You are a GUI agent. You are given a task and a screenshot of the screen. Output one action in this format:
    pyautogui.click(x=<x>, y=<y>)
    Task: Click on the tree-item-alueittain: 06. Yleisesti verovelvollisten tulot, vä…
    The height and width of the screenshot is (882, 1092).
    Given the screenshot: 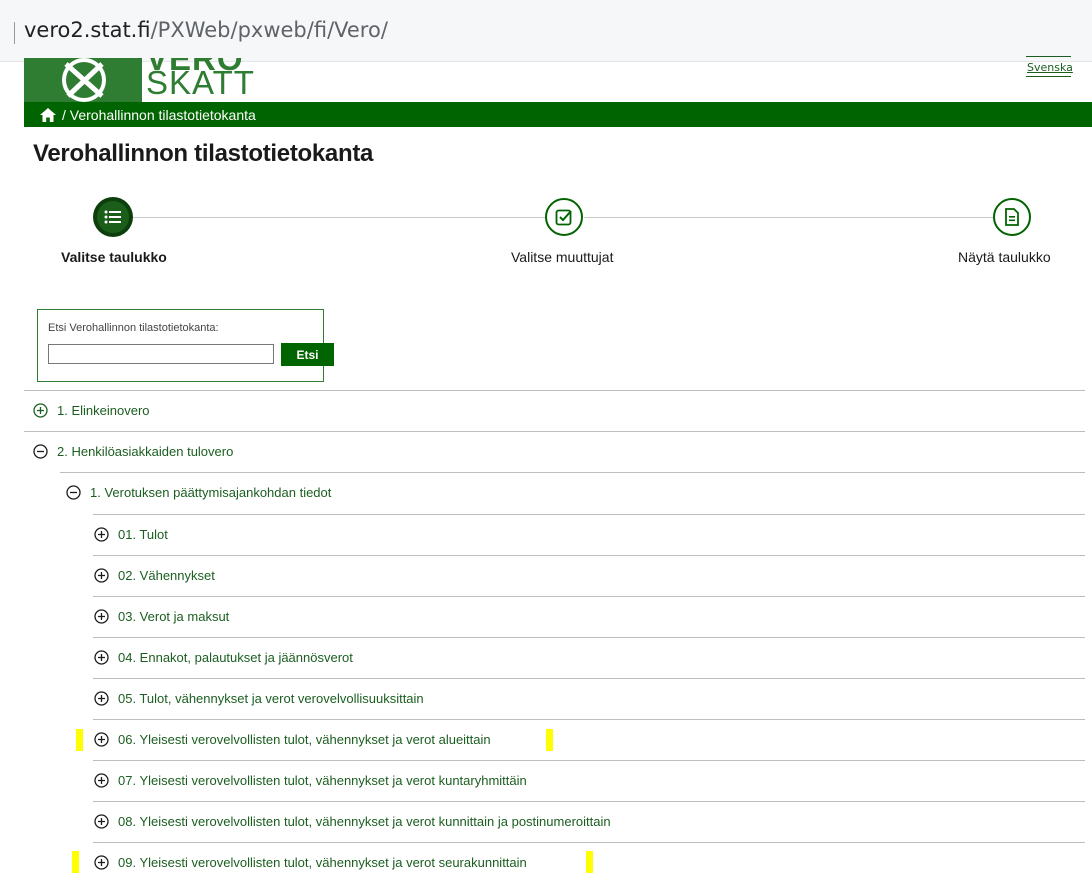 What is the action you would take?
    pyautogui.click(x=292, y=739)
    